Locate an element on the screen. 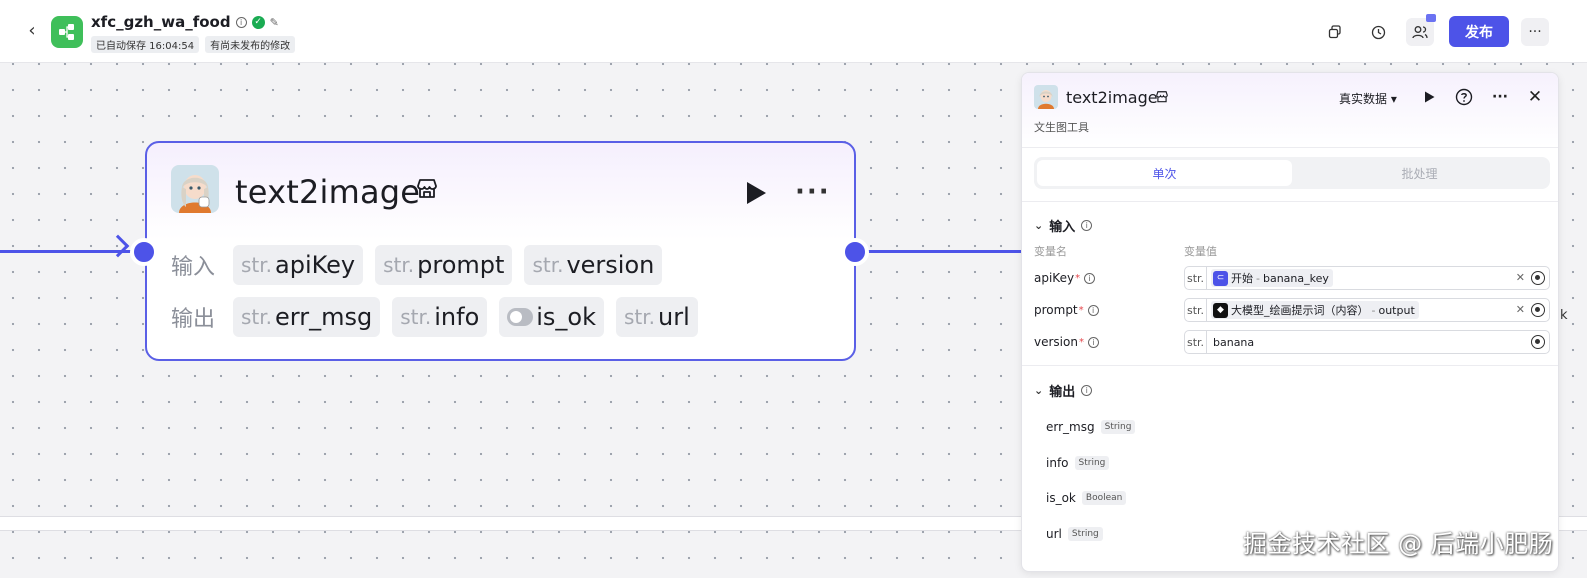 This screenshot has width=1587, height=578. save-status: 已自动保存 16:04:54 有尚未发布的修改 is located at coordinates (193, 44).